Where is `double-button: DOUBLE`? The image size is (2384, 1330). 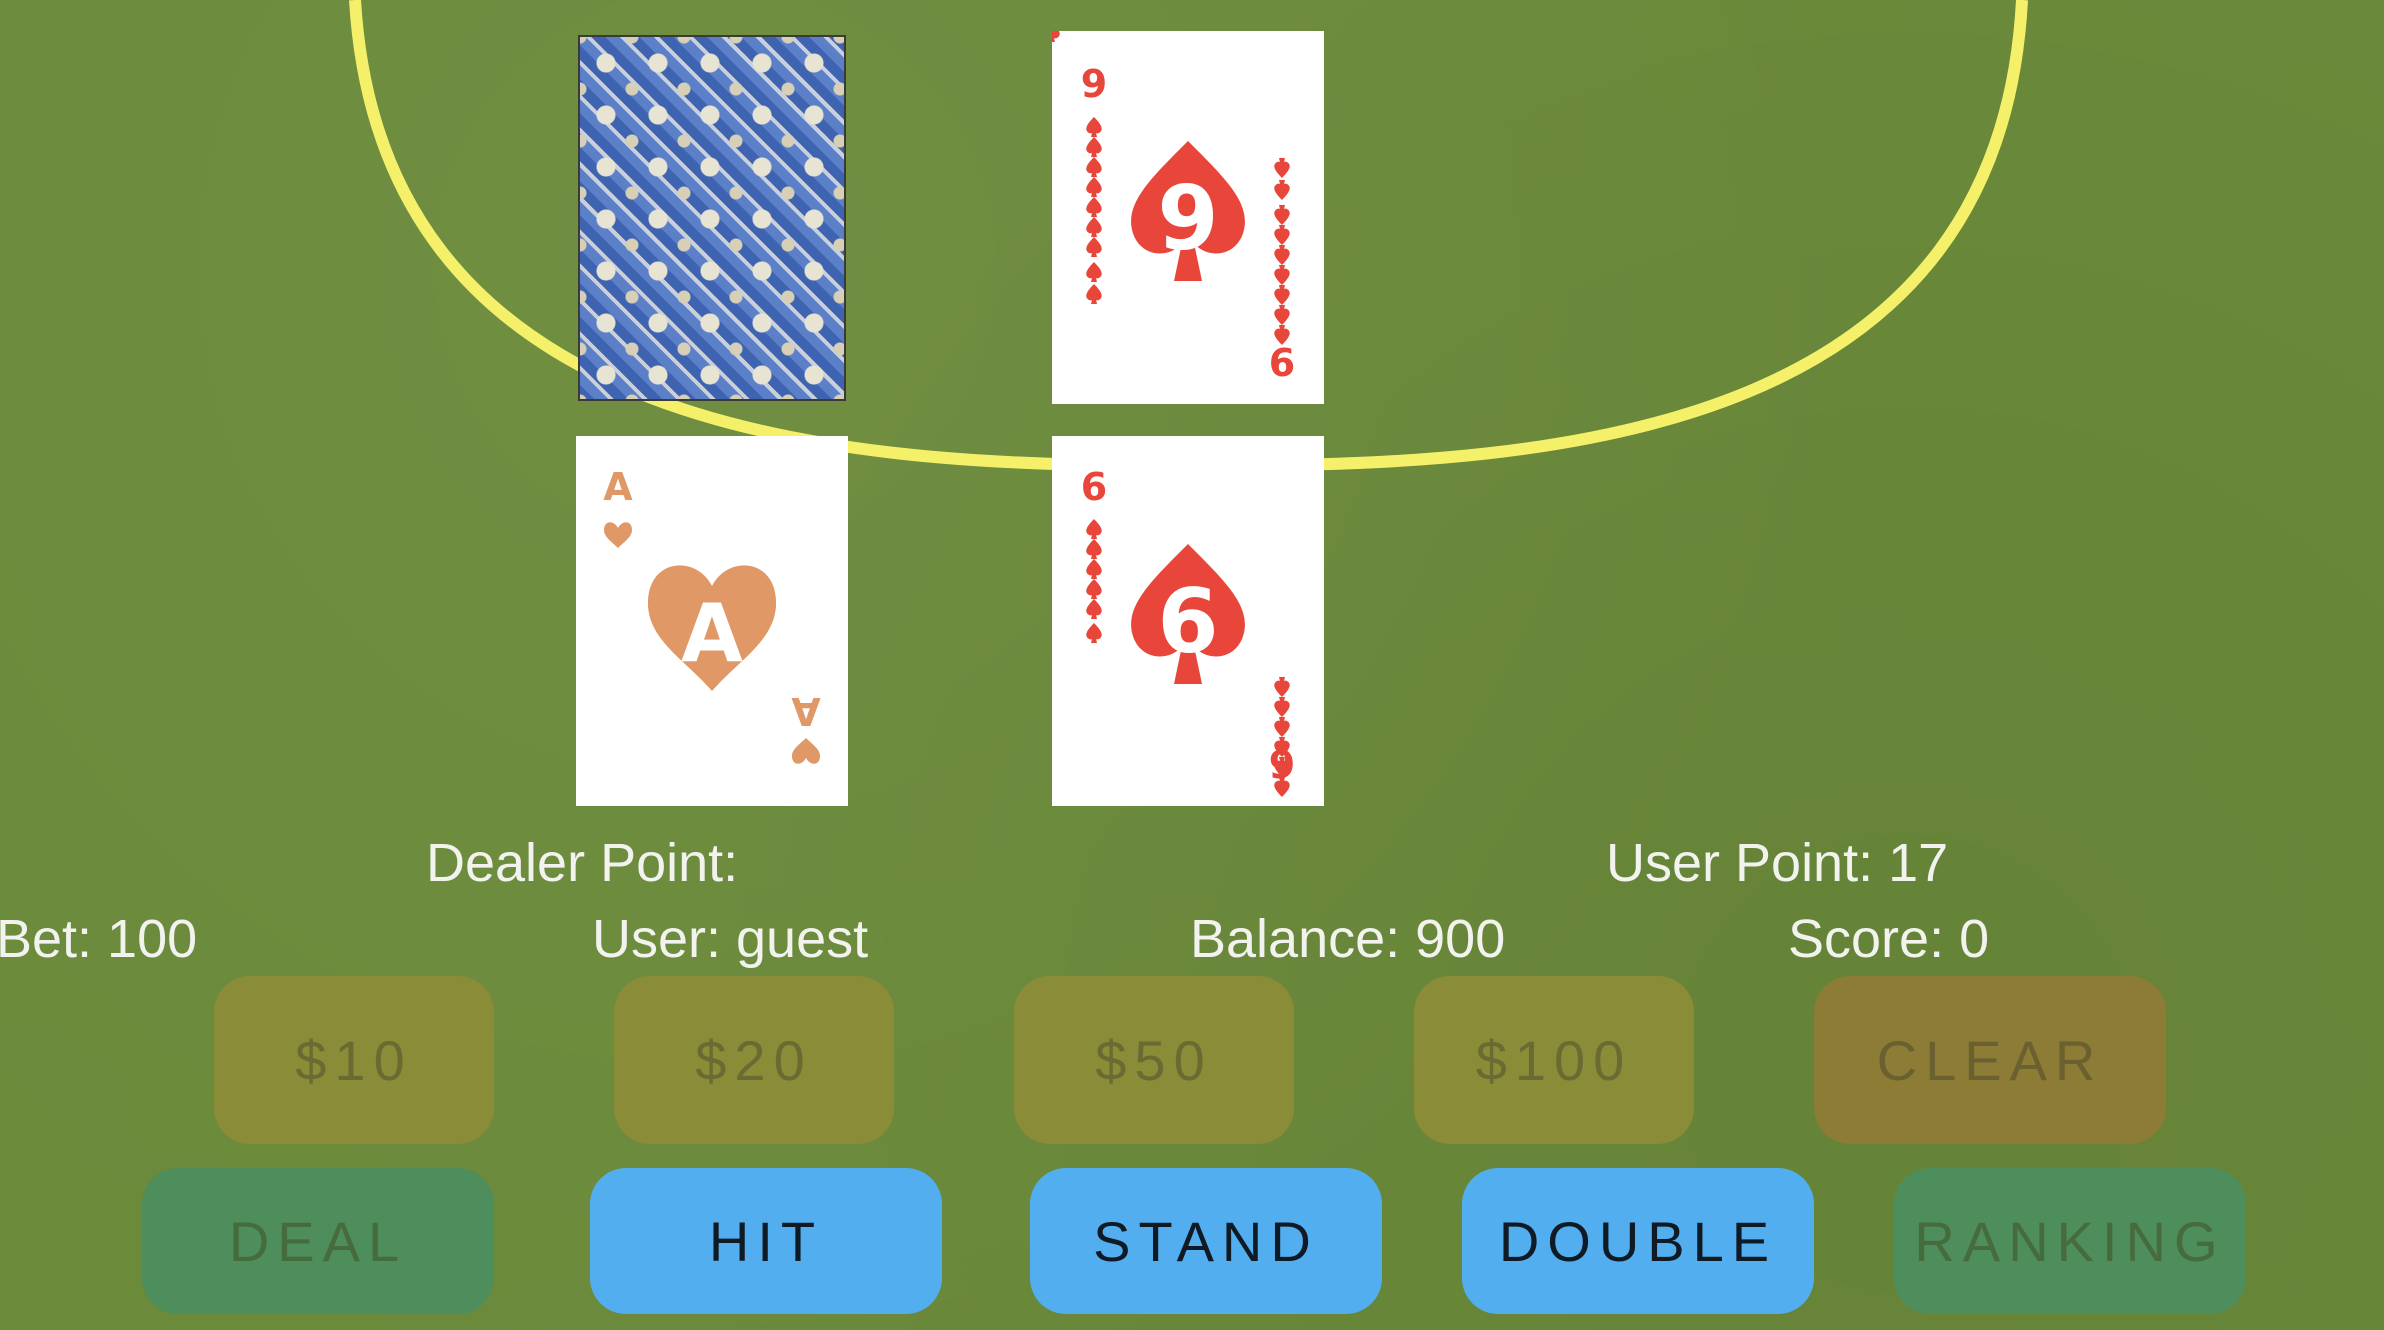
double-button: DOUBLE is located at coordinates (1638, 1241).